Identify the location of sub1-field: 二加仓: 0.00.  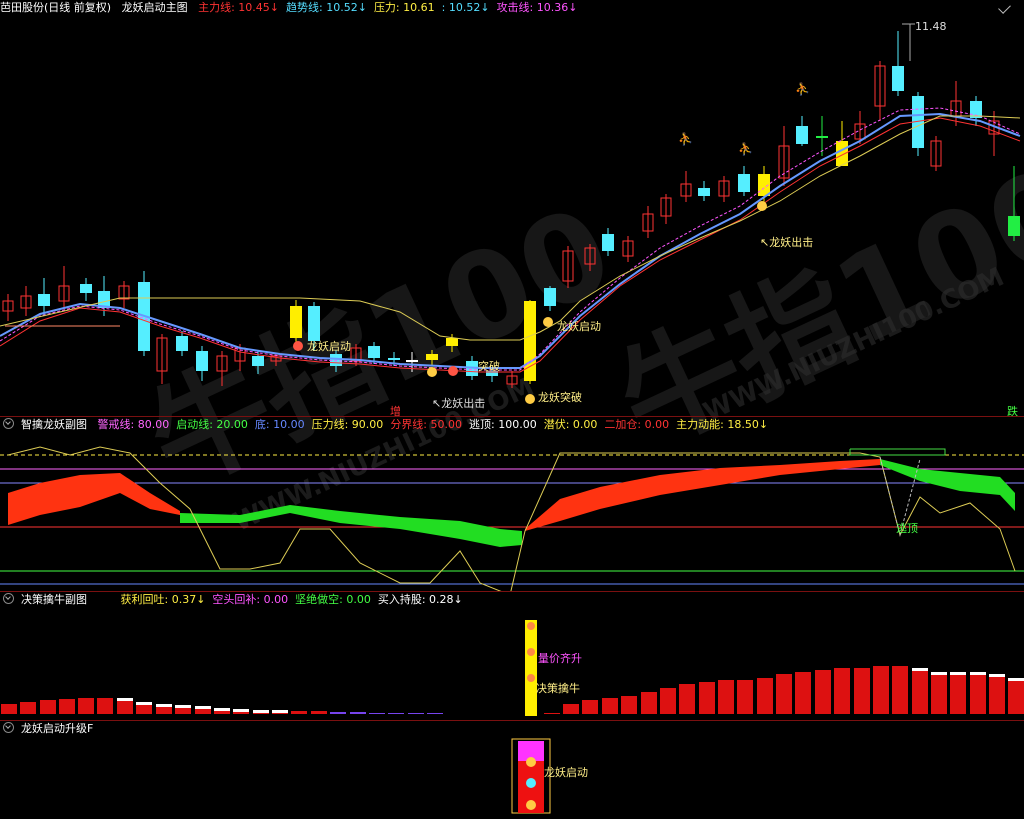
(637, 424).